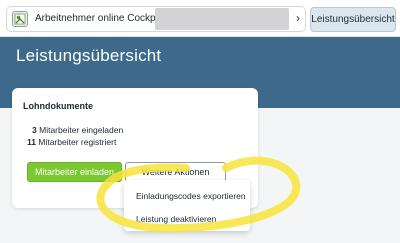 Image resolution: width=400 pixels, height=243 pixels. What do you see at coordinates (176, 219) in the screenshot?
I see `deactivate-service-item: Leistung deaktivieren` at bounding box center [176, 219].